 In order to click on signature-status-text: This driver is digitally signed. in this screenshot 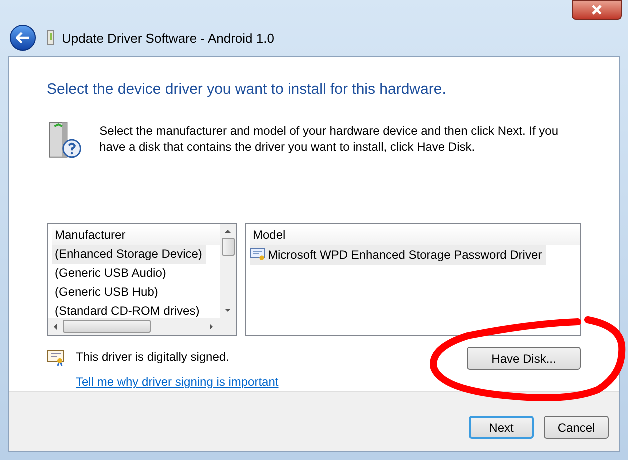, I will do `click(153, 357)`.